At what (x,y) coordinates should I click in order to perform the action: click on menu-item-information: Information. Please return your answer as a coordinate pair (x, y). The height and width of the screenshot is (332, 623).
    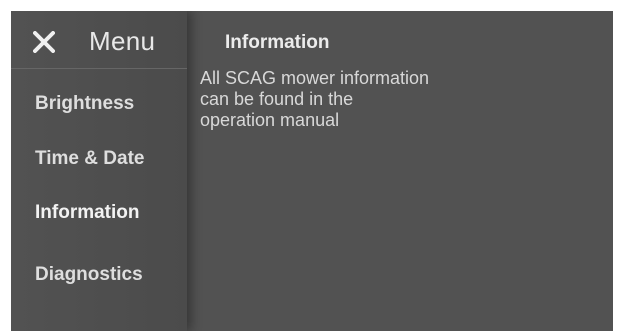
    Looking at the image, I should click on (87, 213).